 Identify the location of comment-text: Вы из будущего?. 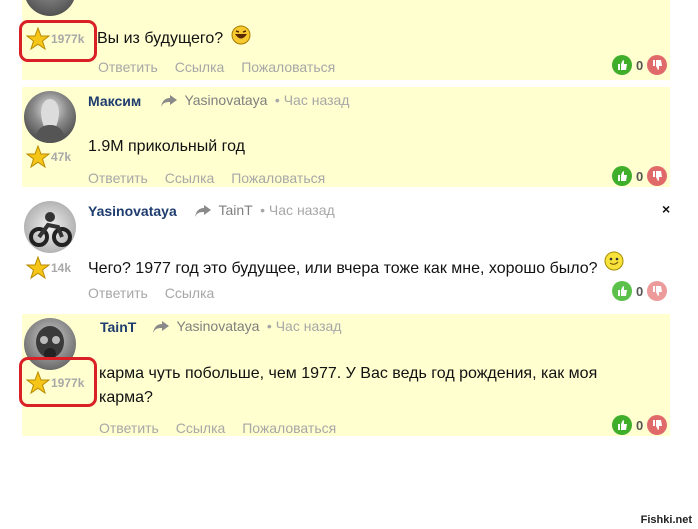
(174, 38).